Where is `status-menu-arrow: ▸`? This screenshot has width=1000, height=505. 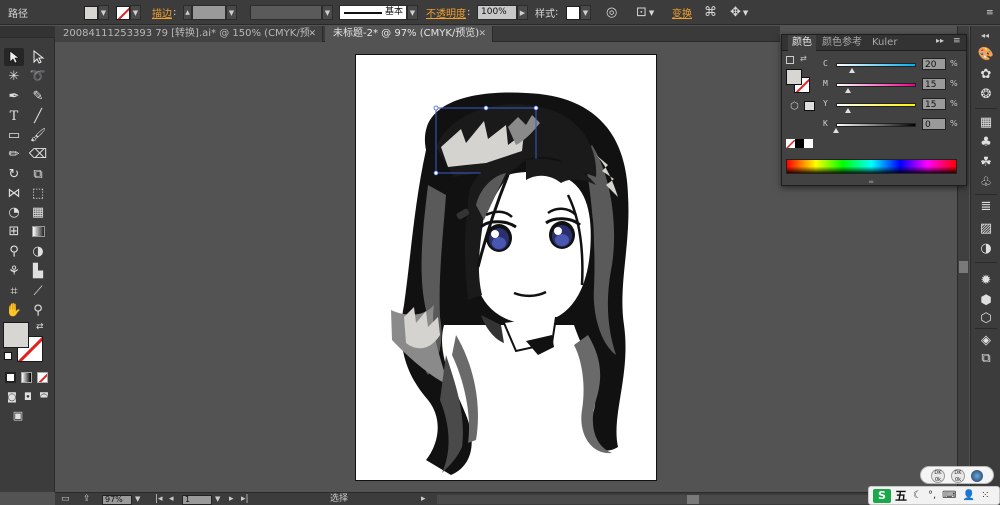
status-menu-arrow: ▸ is located at coordinates (423, 499).